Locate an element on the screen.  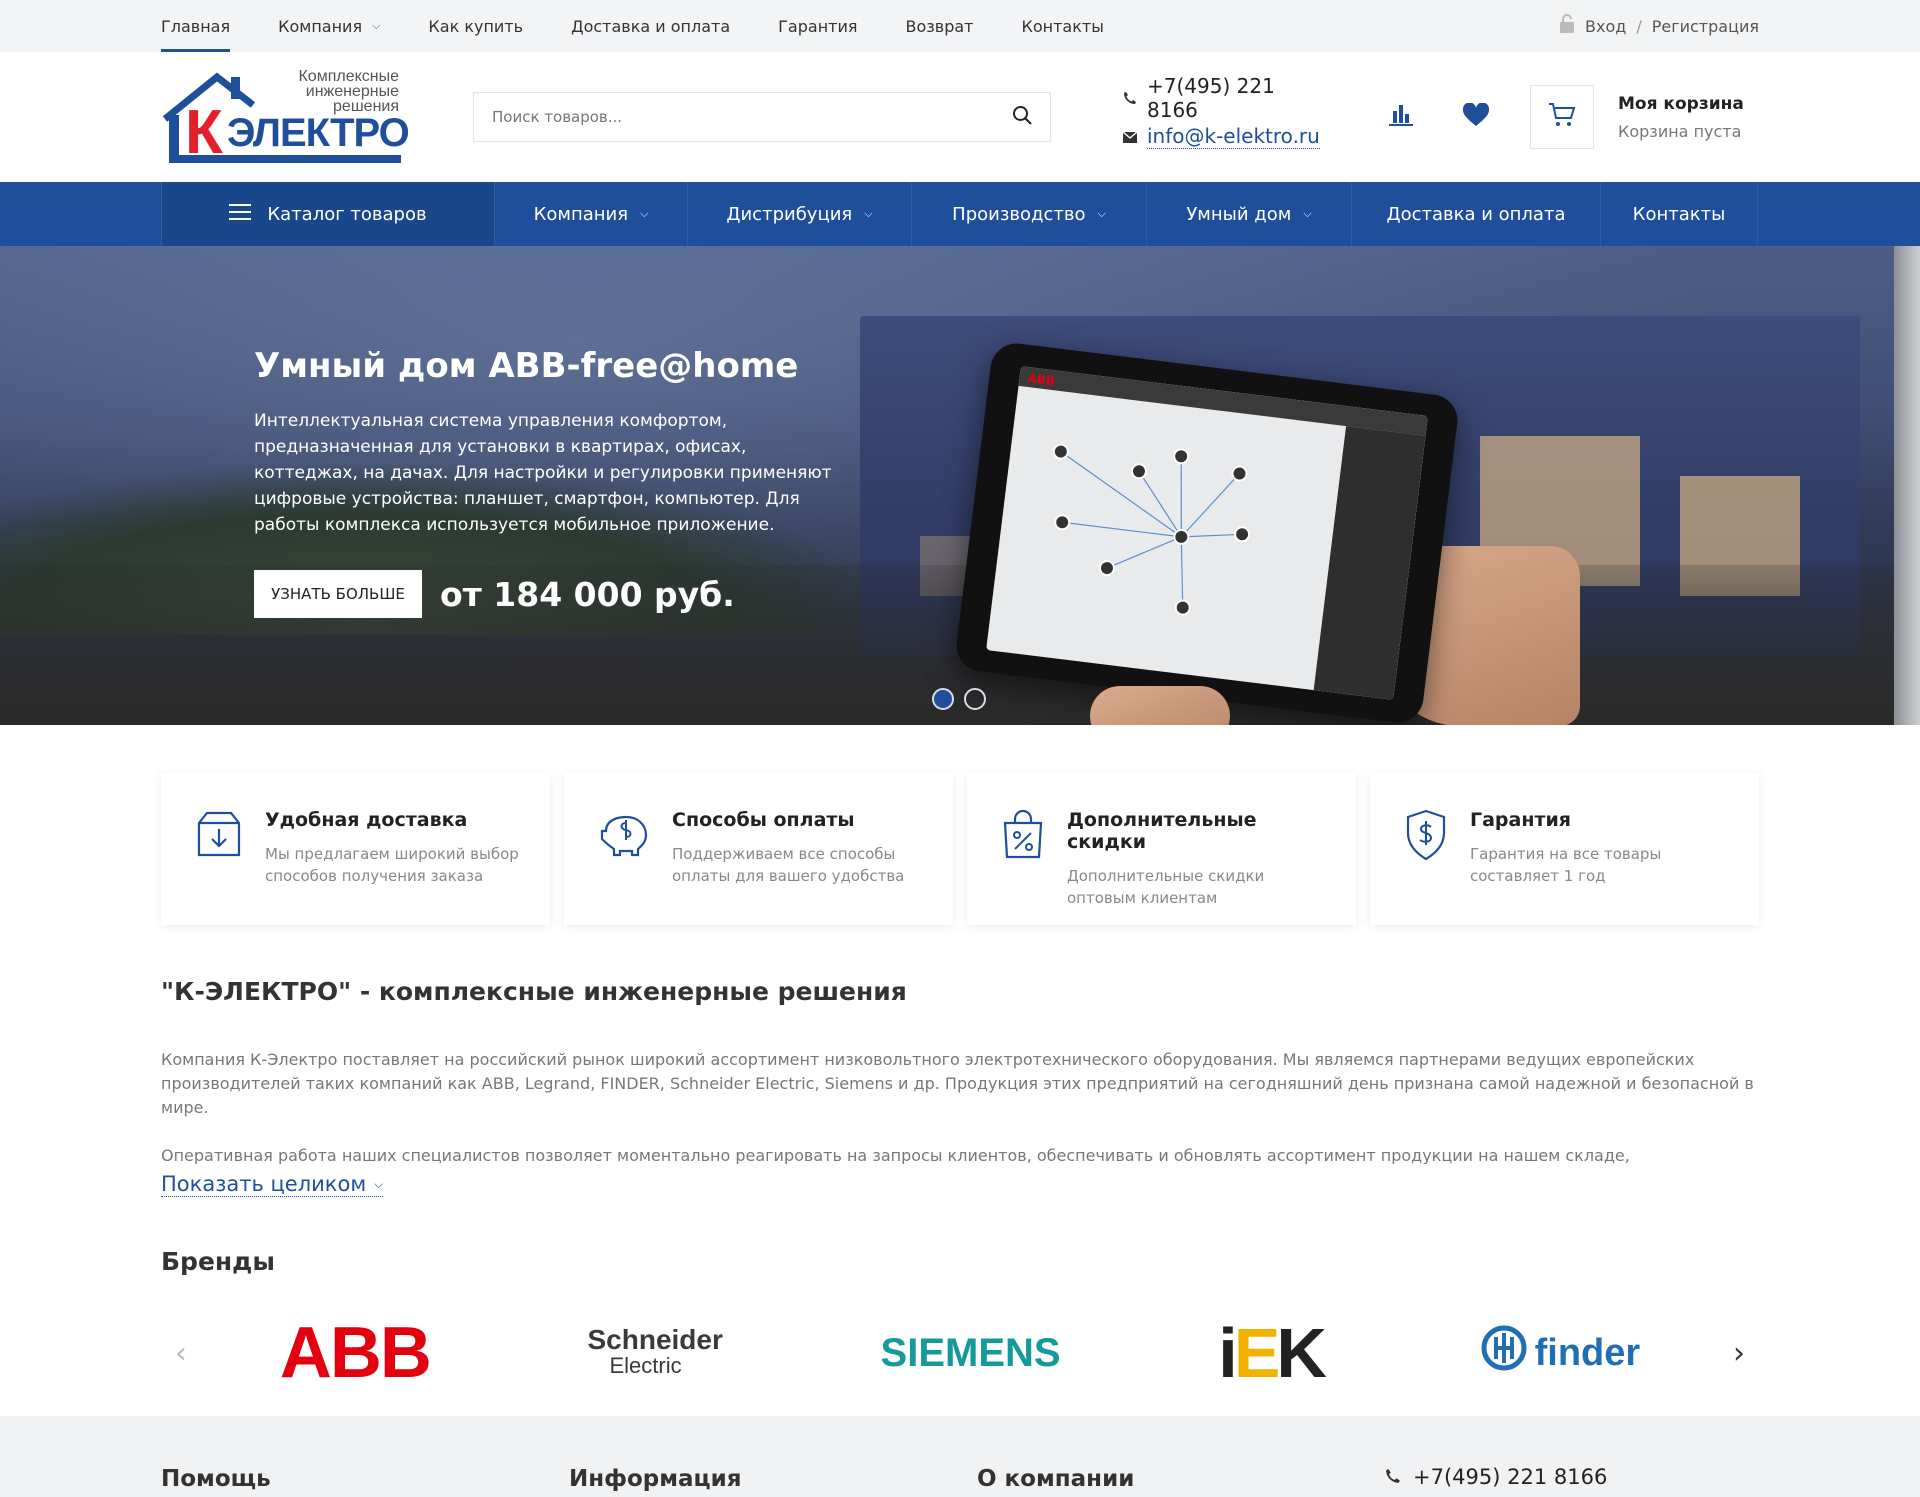
topnav-contacts: Контакты is located at coordinates (1062, 26).